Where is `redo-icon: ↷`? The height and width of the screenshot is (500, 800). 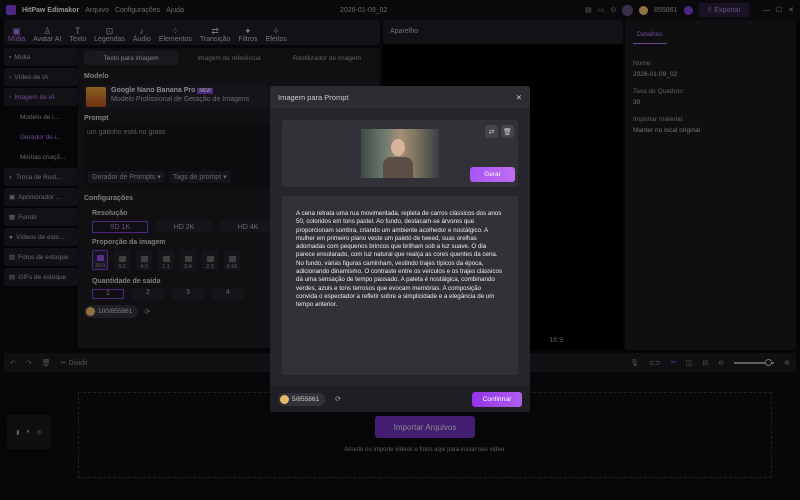
redo-icon: ↷ is located at coordinates (29, 363).